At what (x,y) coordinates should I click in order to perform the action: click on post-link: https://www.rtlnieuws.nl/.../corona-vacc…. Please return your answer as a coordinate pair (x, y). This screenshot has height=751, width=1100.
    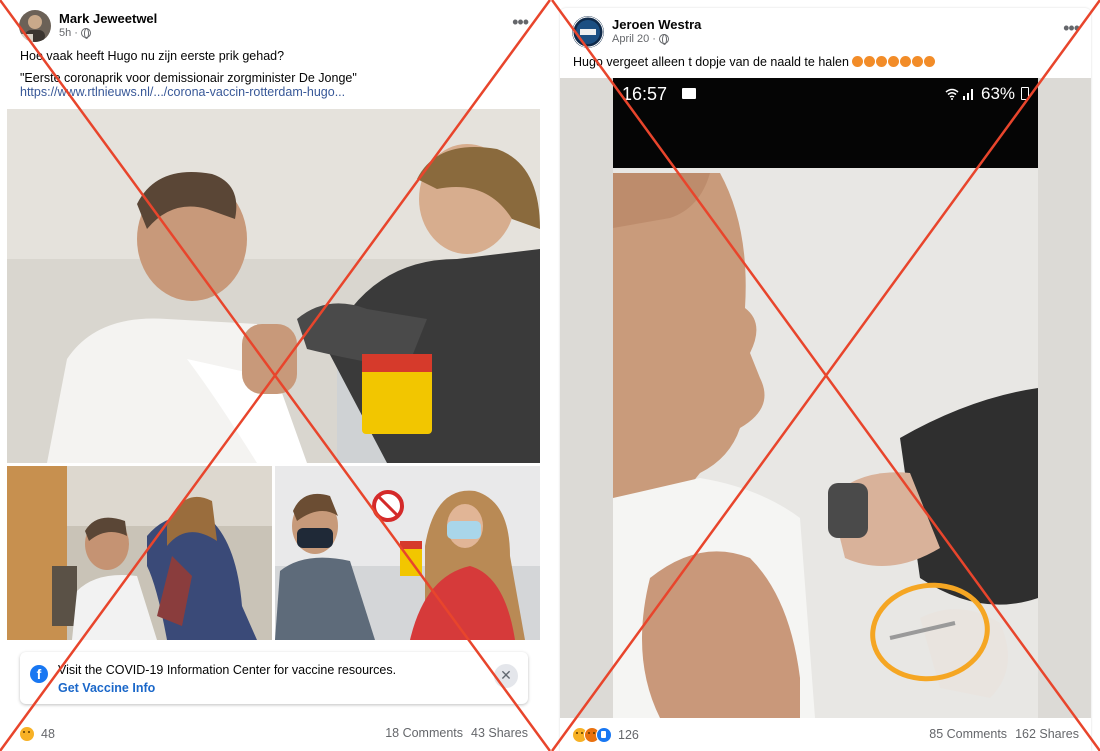
    Looking at the image, I should click on (182, 92).